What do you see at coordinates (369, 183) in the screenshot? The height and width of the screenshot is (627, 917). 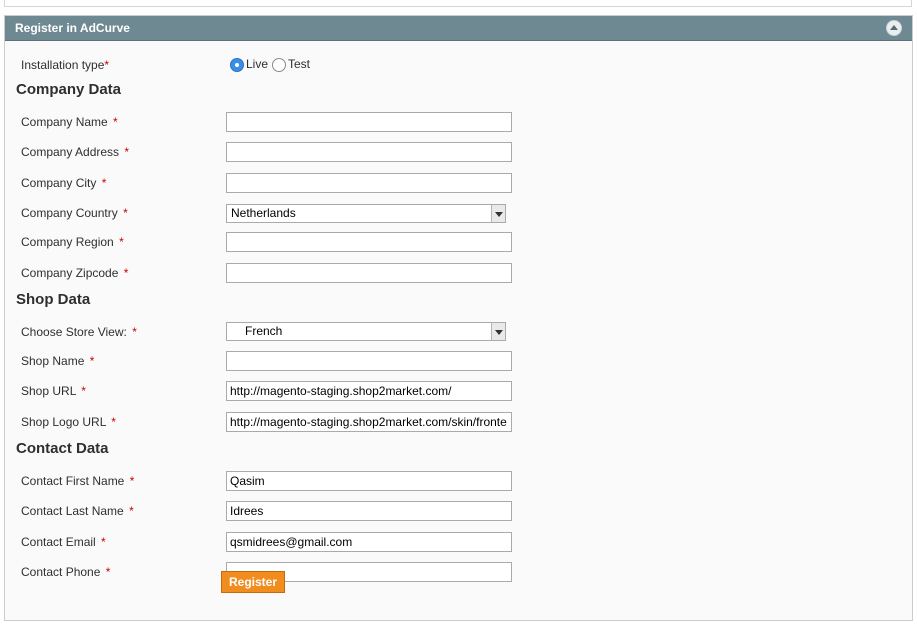 I see `company-city-input` at bounding box center [369, 183].